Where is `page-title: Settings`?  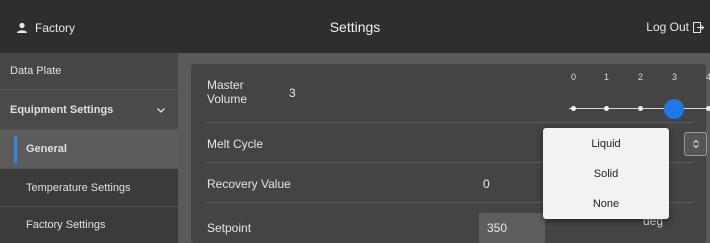 page-title: Settings is located at coordinates (355, 27).